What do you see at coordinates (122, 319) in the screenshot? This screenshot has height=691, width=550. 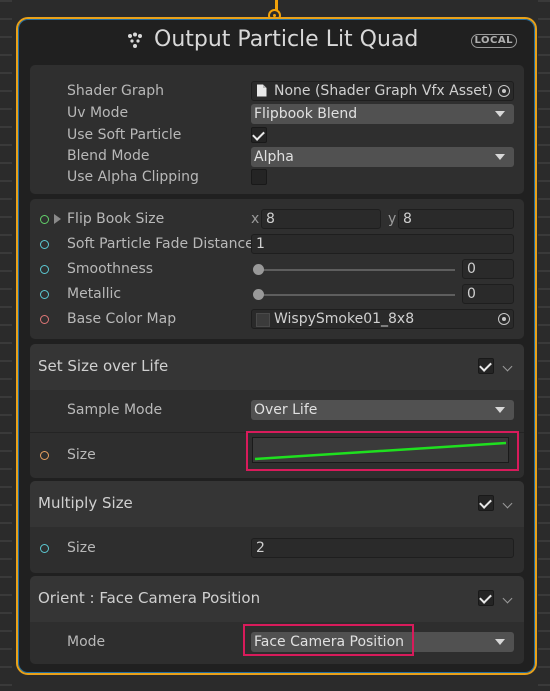 I see `base-color-map-label: Base Color Map` at bounding box center [122, 319].